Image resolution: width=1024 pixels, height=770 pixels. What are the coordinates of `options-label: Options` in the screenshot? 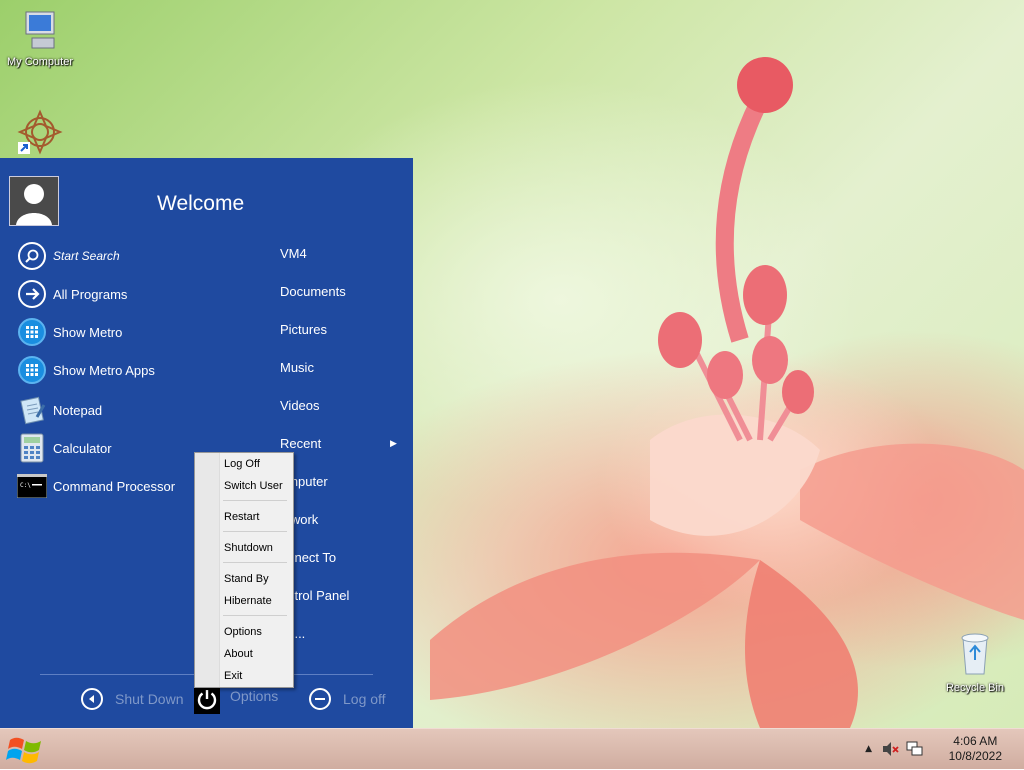 It's located at (254, 696).